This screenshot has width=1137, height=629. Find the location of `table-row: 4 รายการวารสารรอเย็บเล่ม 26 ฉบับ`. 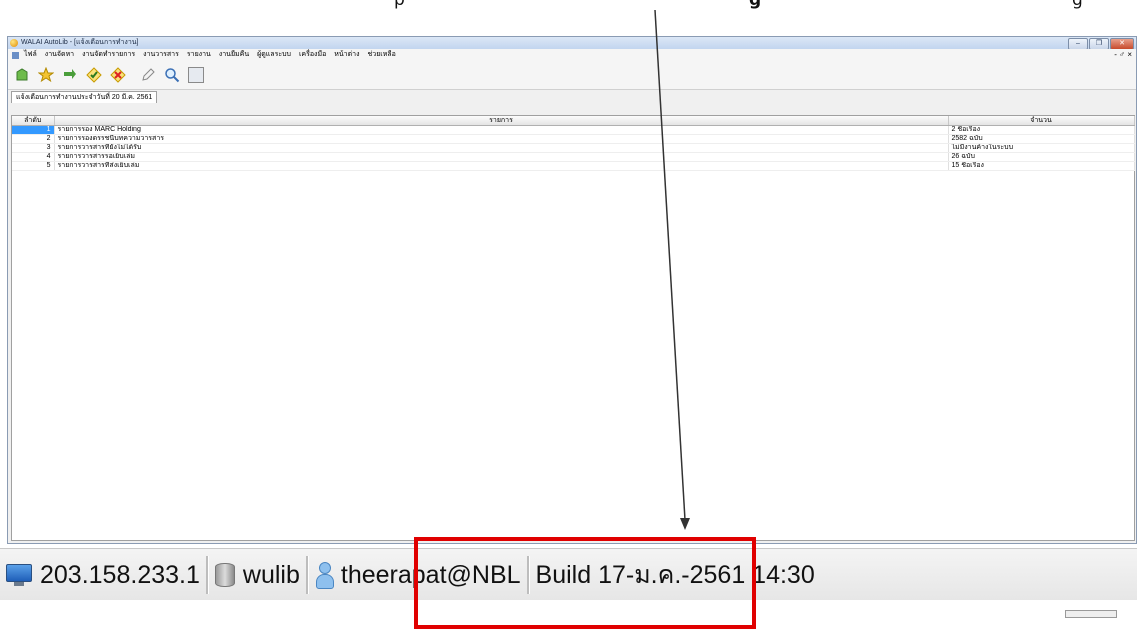

table-row: 4 รายการวารสารรอเย็บเล่ม 26 ฉบับ is located at coordinates (573, 157).